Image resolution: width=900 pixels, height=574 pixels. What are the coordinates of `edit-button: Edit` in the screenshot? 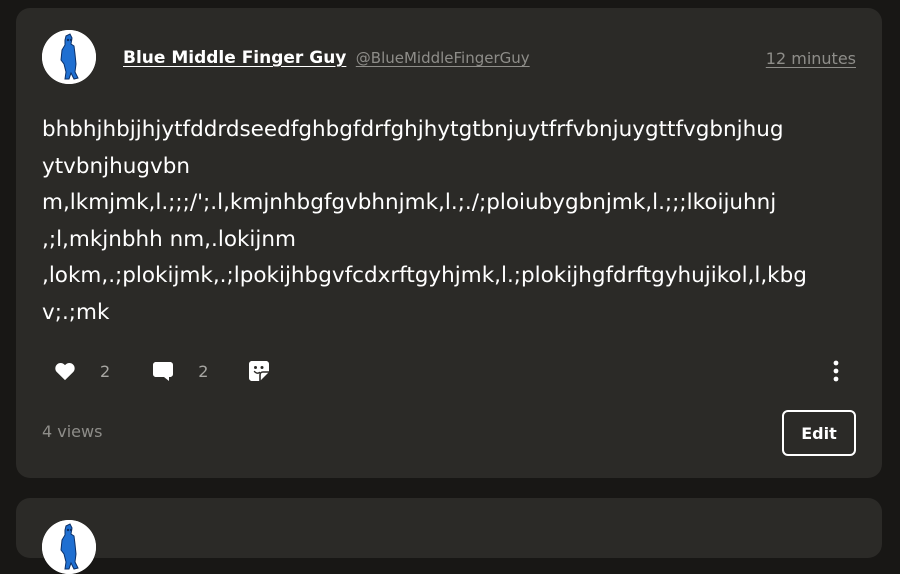 It's located at (819, 433).